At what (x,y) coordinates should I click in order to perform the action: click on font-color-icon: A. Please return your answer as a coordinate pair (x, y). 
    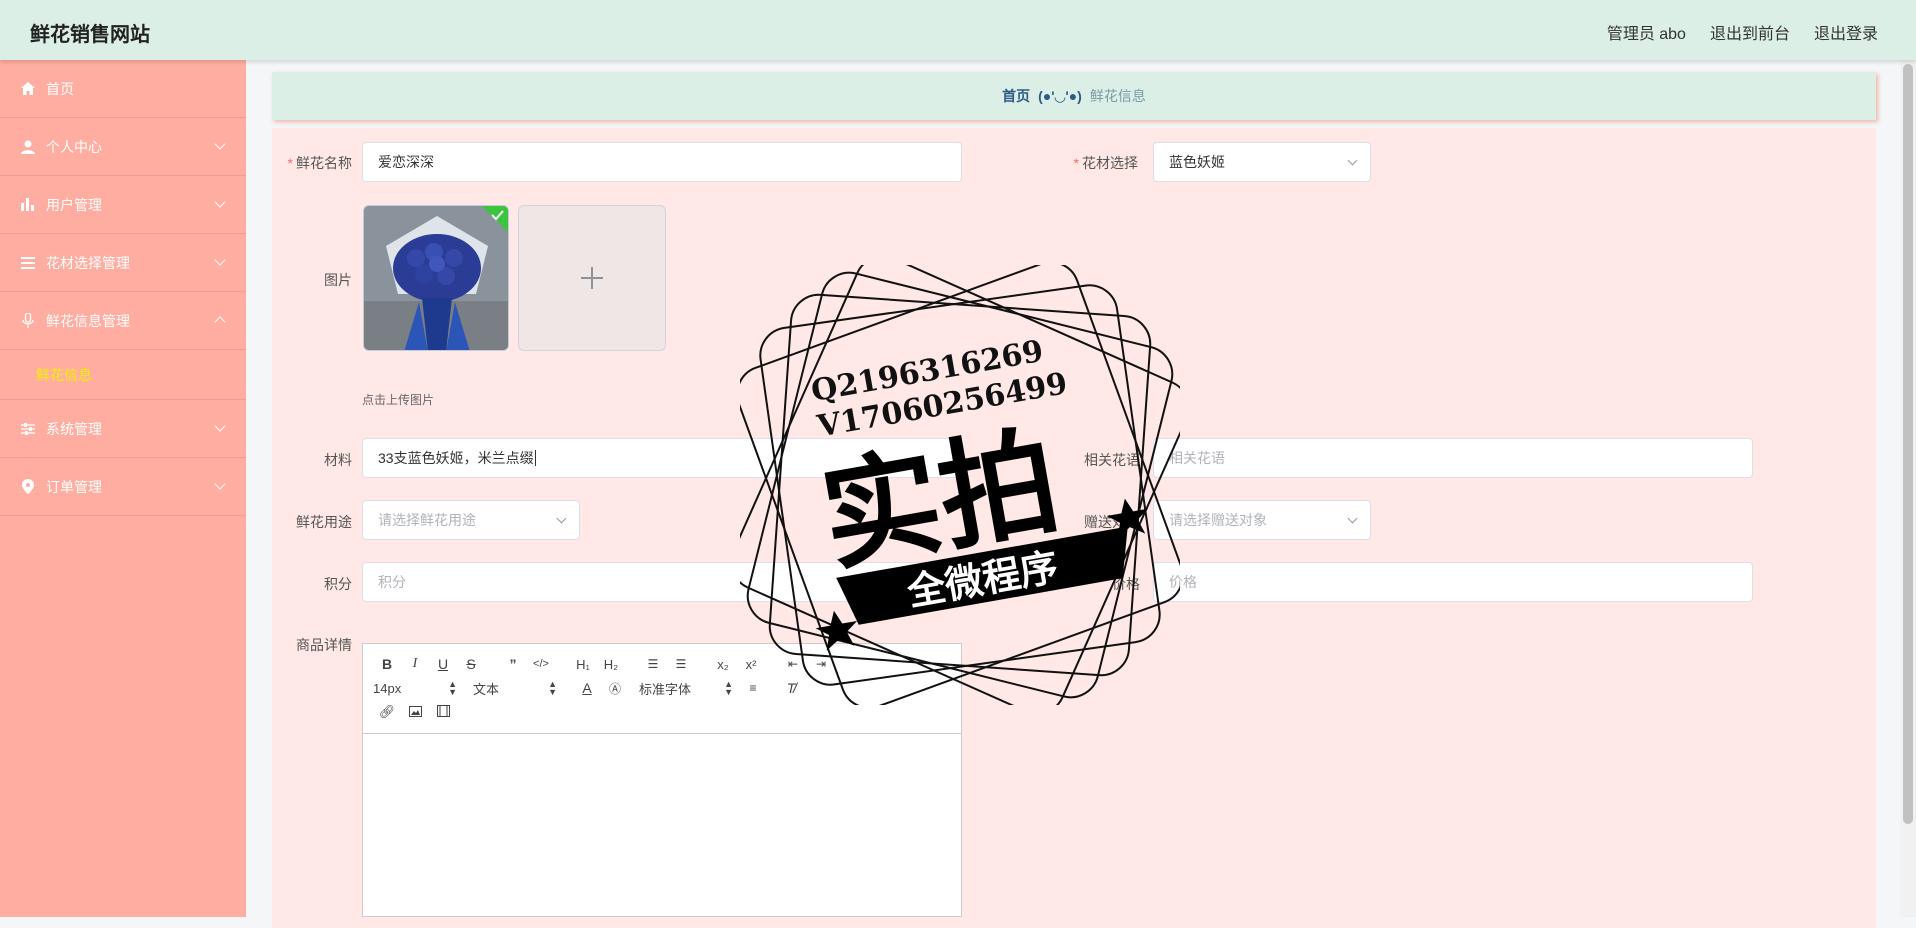
    Looking at the image, I should click on (587, 688).